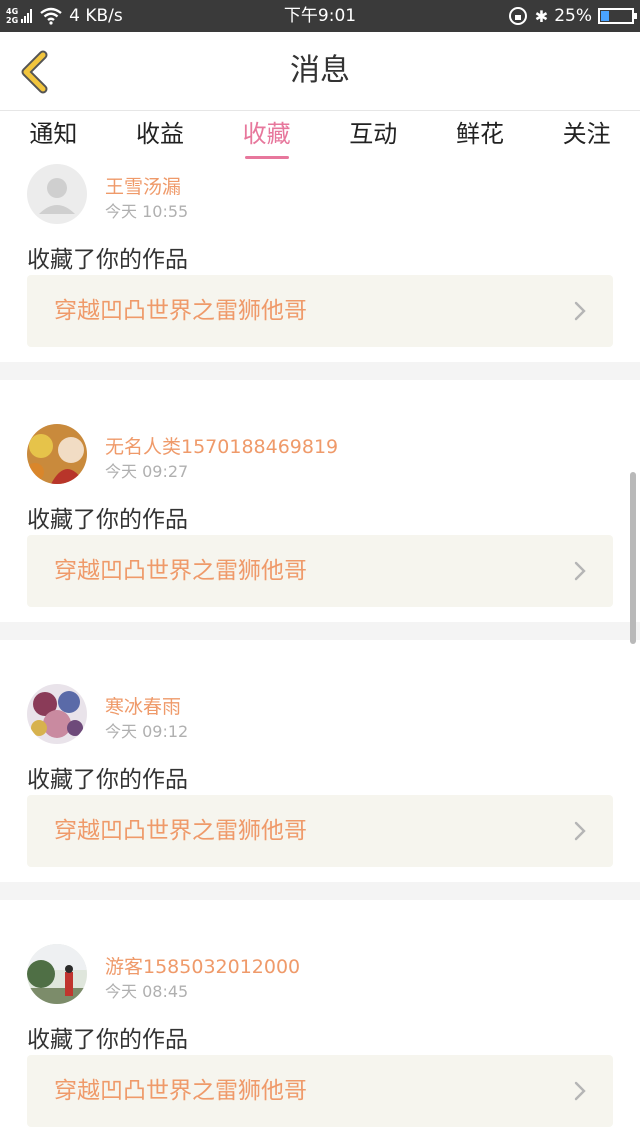  Describe the element at coordinates (320, 136) in the screenshot. I see `tab-bar: 通知 收益 收藏 互动 鲜花 关注` at that location.